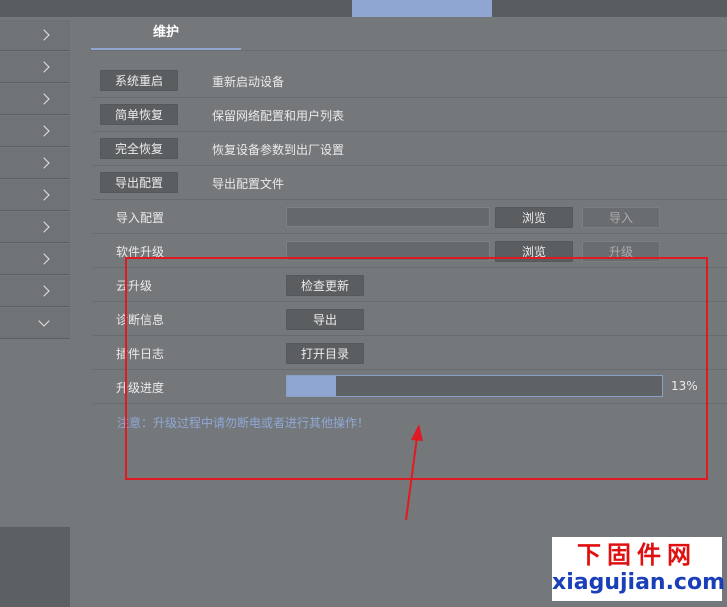 The width and height of the screenshot is (727, 607). I want to click on upgrade-button: 升级, so click(621, 251).